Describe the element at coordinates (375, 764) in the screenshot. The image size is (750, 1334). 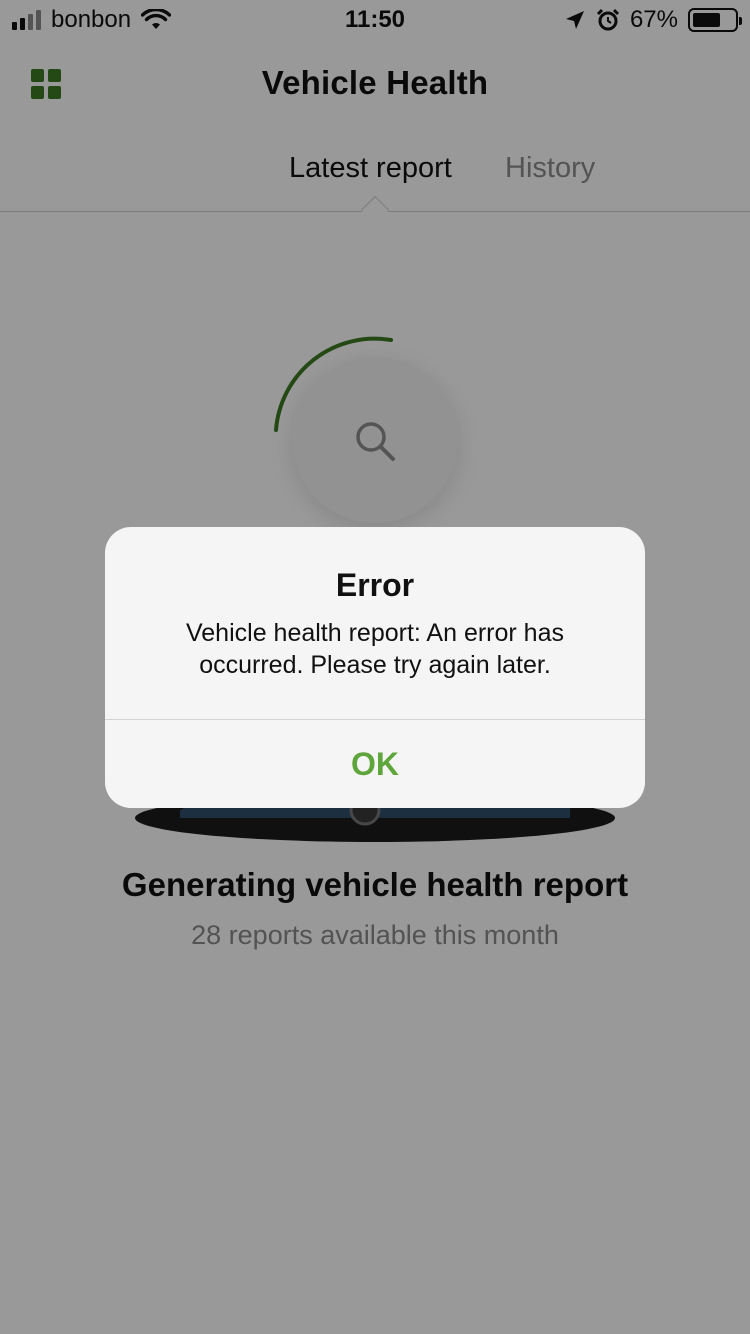
I see `ok-button: OK` at that location.